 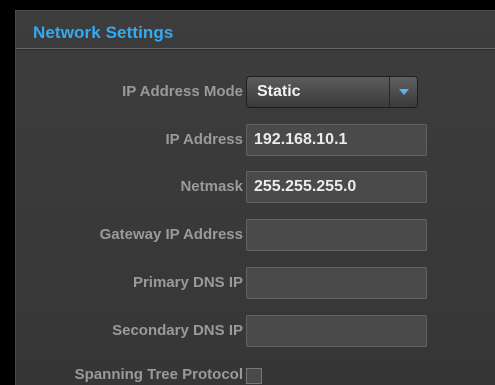 What do you see at coordinates (177, 330) in the screenshot?
I see `secondary-dns-label: Secondary DNS IP` at bounding box center [177, 330].